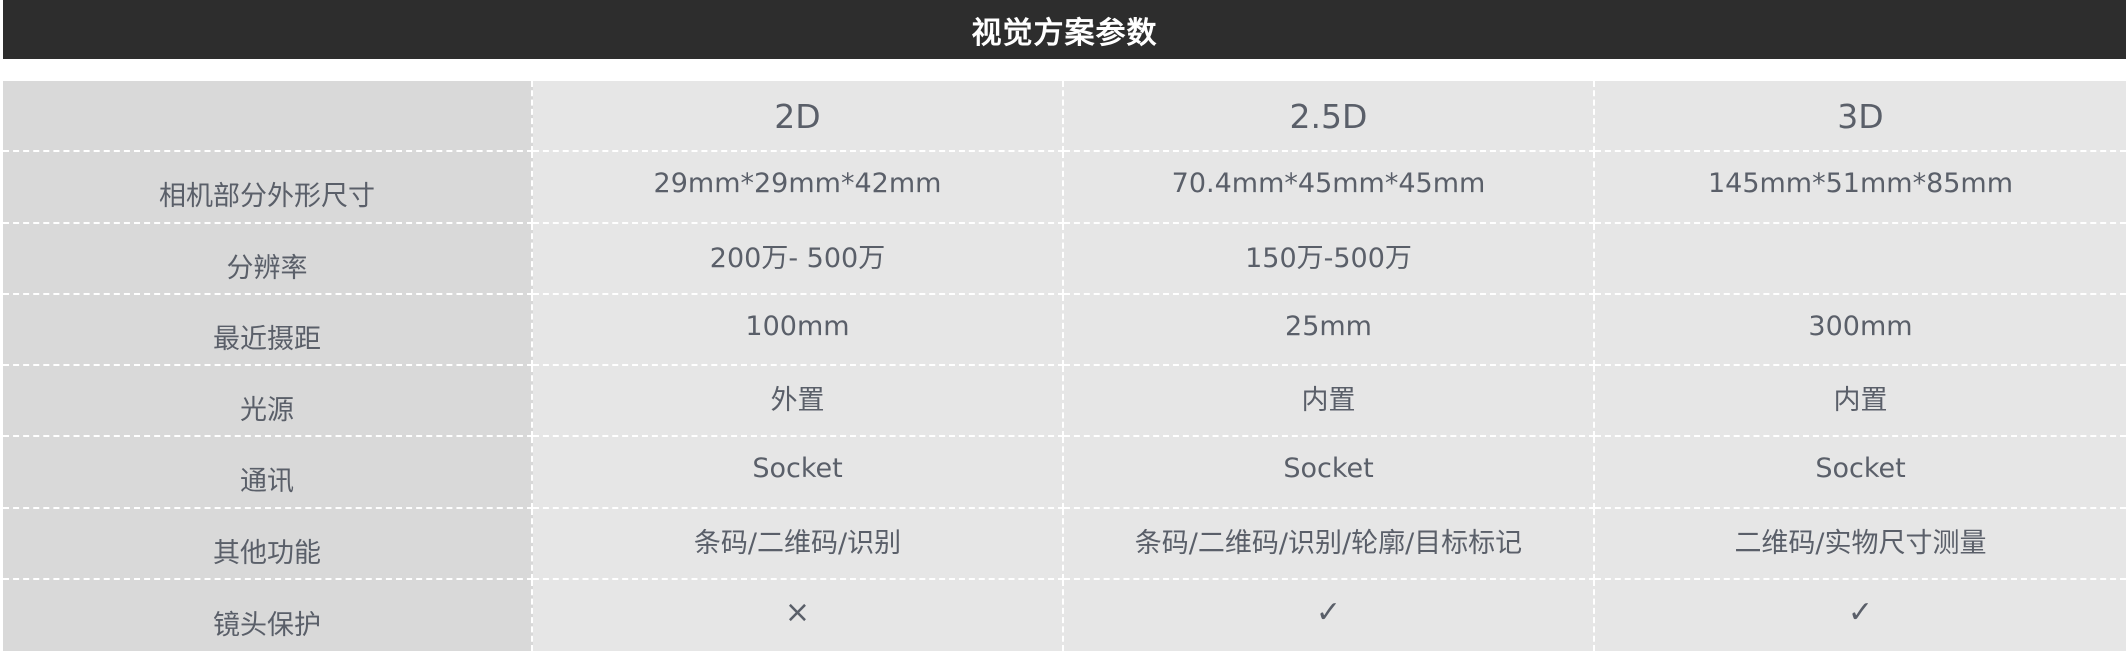 The width and height of the screenshot is (2128, 651). What do you see at coordinates (268, 259) in the screenshot?
I see `row-label-resolution: 分辨率` at bounding box center [268, 259].